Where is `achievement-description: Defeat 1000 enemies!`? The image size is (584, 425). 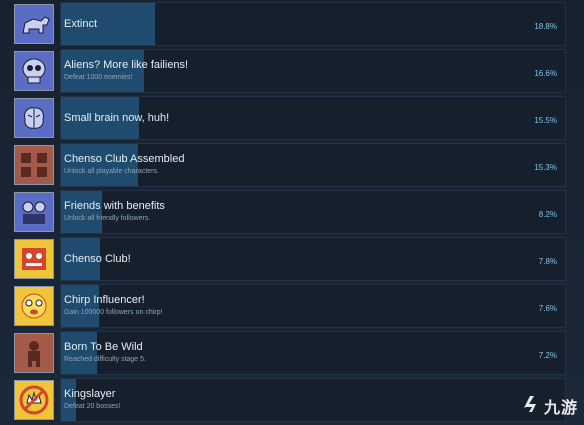 achievement-description: Defeat 1000 enemies! is located at coordinates (98, 77).